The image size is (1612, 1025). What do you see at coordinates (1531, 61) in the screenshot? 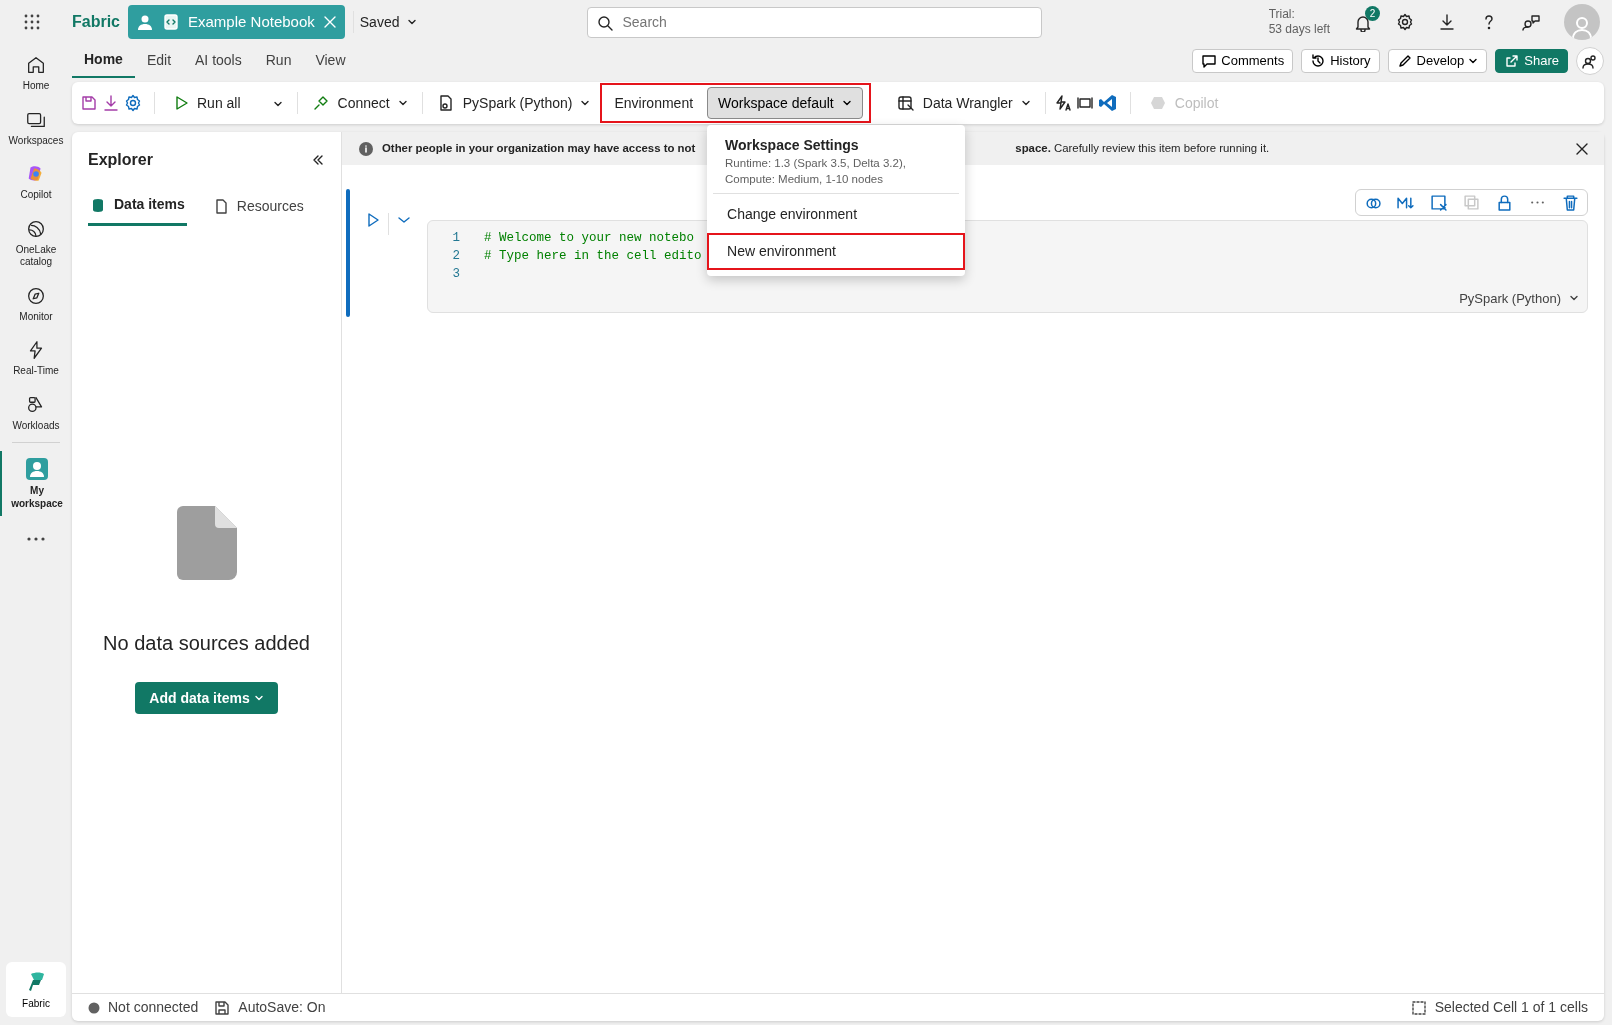
I see `share-button: Share` at bounding box center [1531, 61].